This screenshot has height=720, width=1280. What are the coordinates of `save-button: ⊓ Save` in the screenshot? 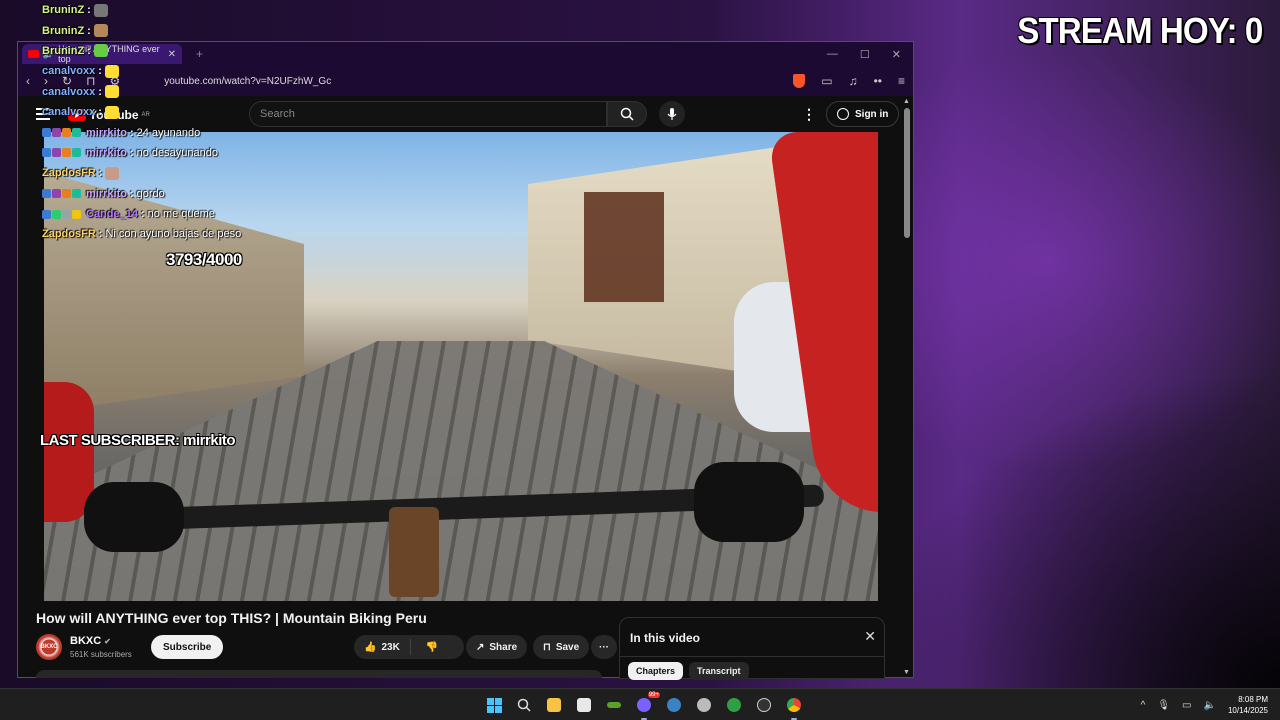 It's located at (561, 647).